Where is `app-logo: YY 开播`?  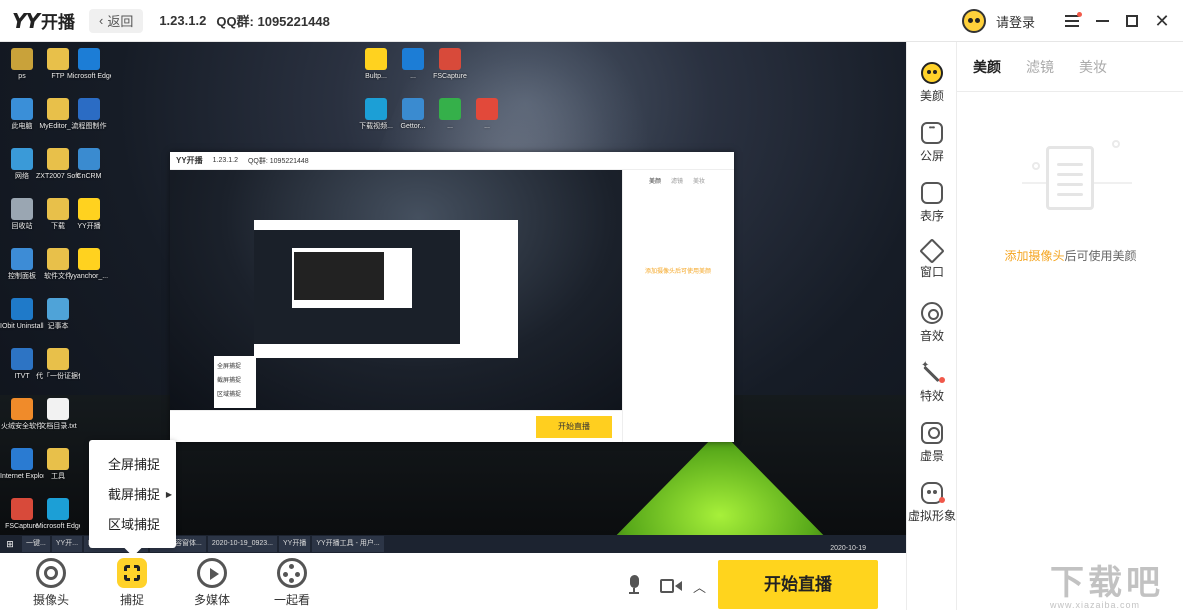 app-logo: YY 开播 is located at coordinates (43, 20).